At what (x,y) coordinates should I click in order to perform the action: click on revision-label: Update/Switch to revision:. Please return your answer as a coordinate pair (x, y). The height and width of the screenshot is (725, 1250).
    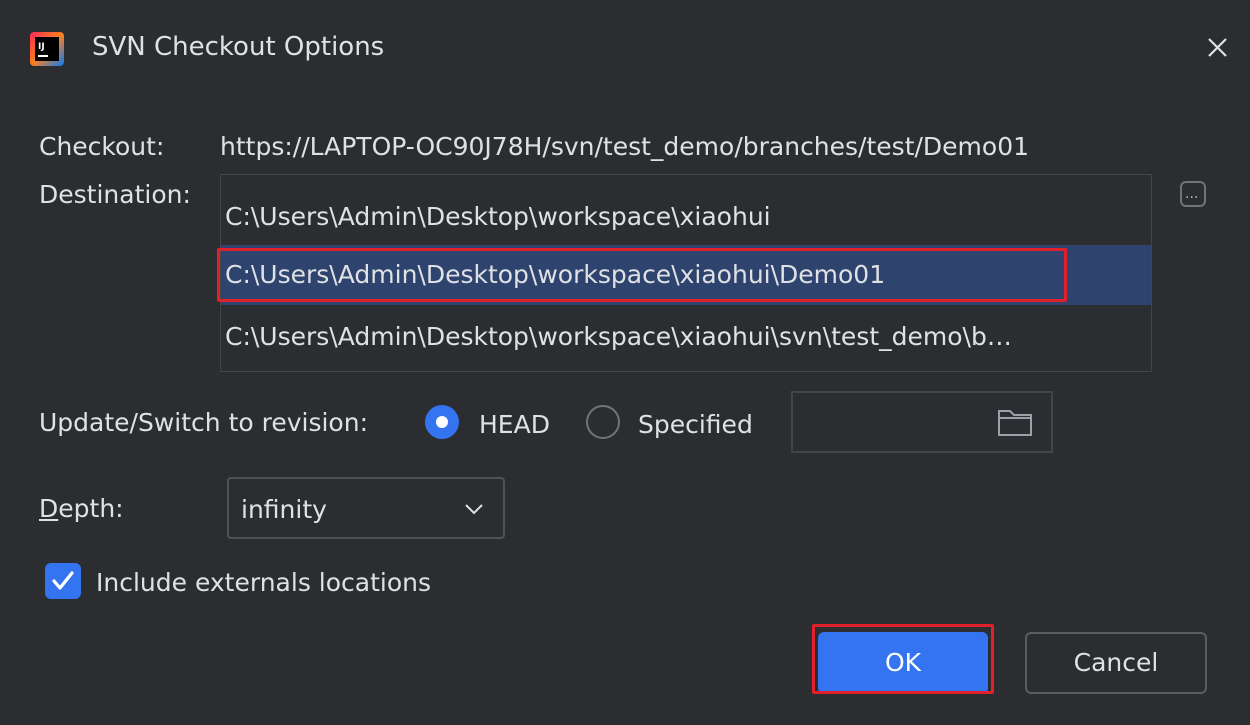
    Looking at the image, I should click on (203, 422).